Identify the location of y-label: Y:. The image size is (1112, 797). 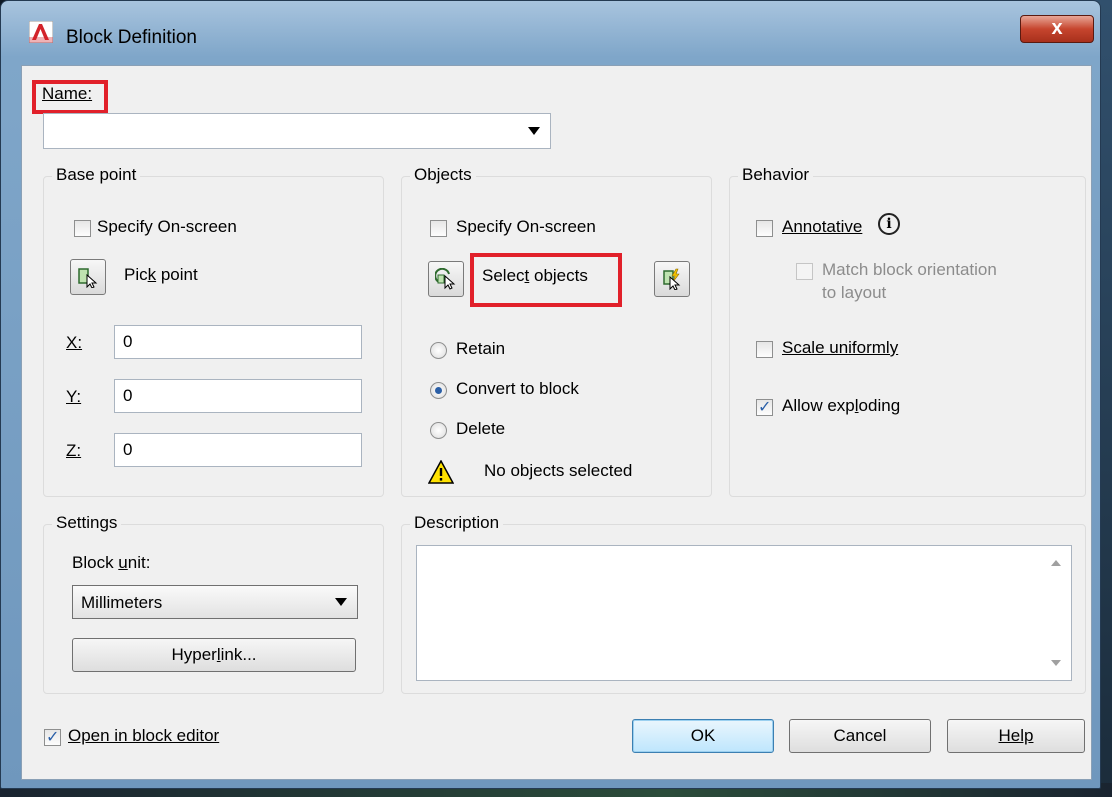
(74, 396).